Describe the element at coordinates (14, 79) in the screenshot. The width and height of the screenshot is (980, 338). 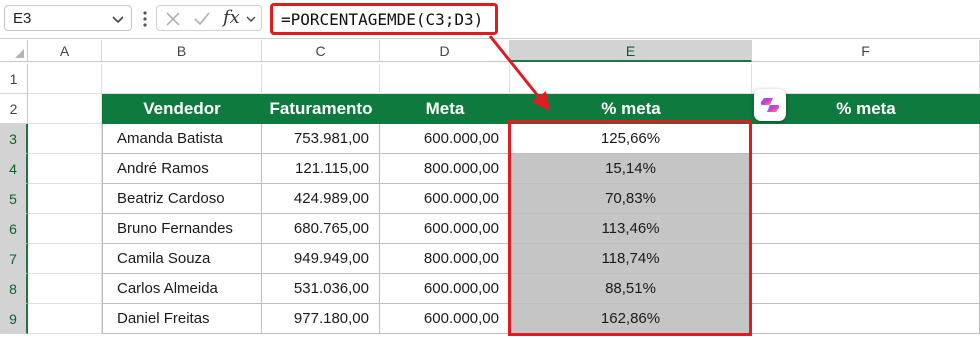
I see `row-header-1: 1` at that location.